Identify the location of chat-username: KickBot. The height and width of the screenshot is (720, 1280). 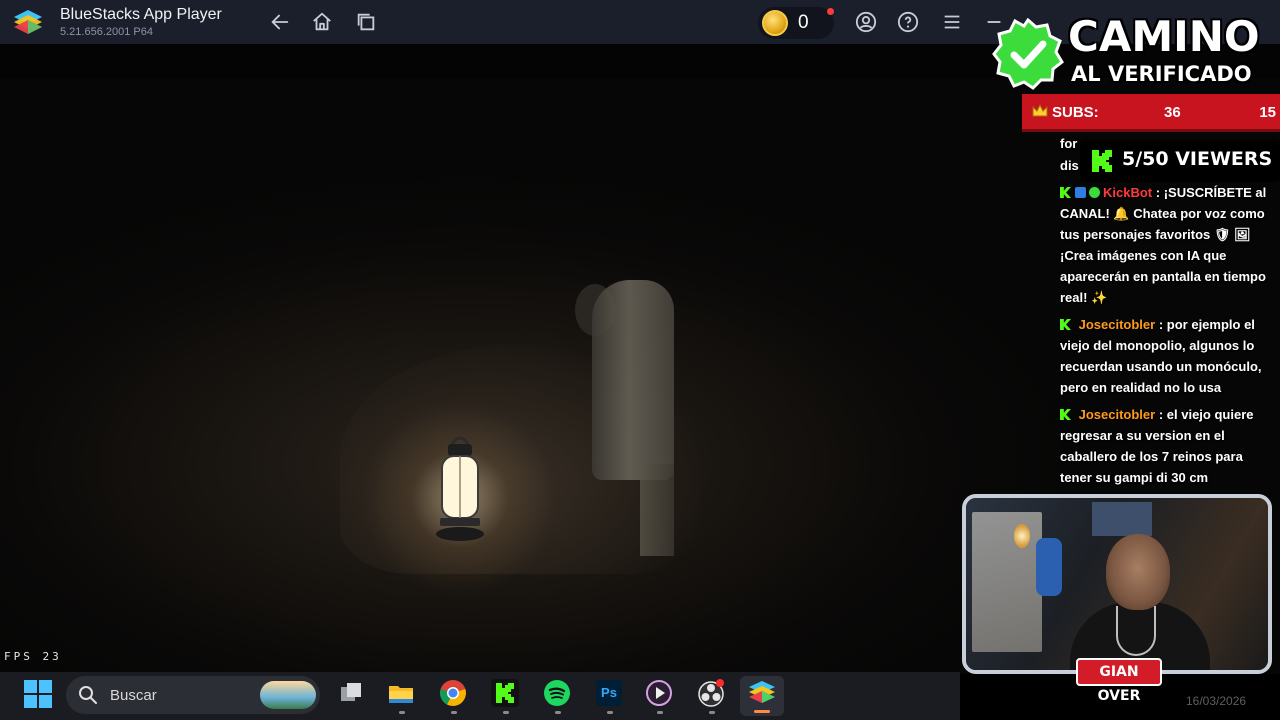
(1128, 192).